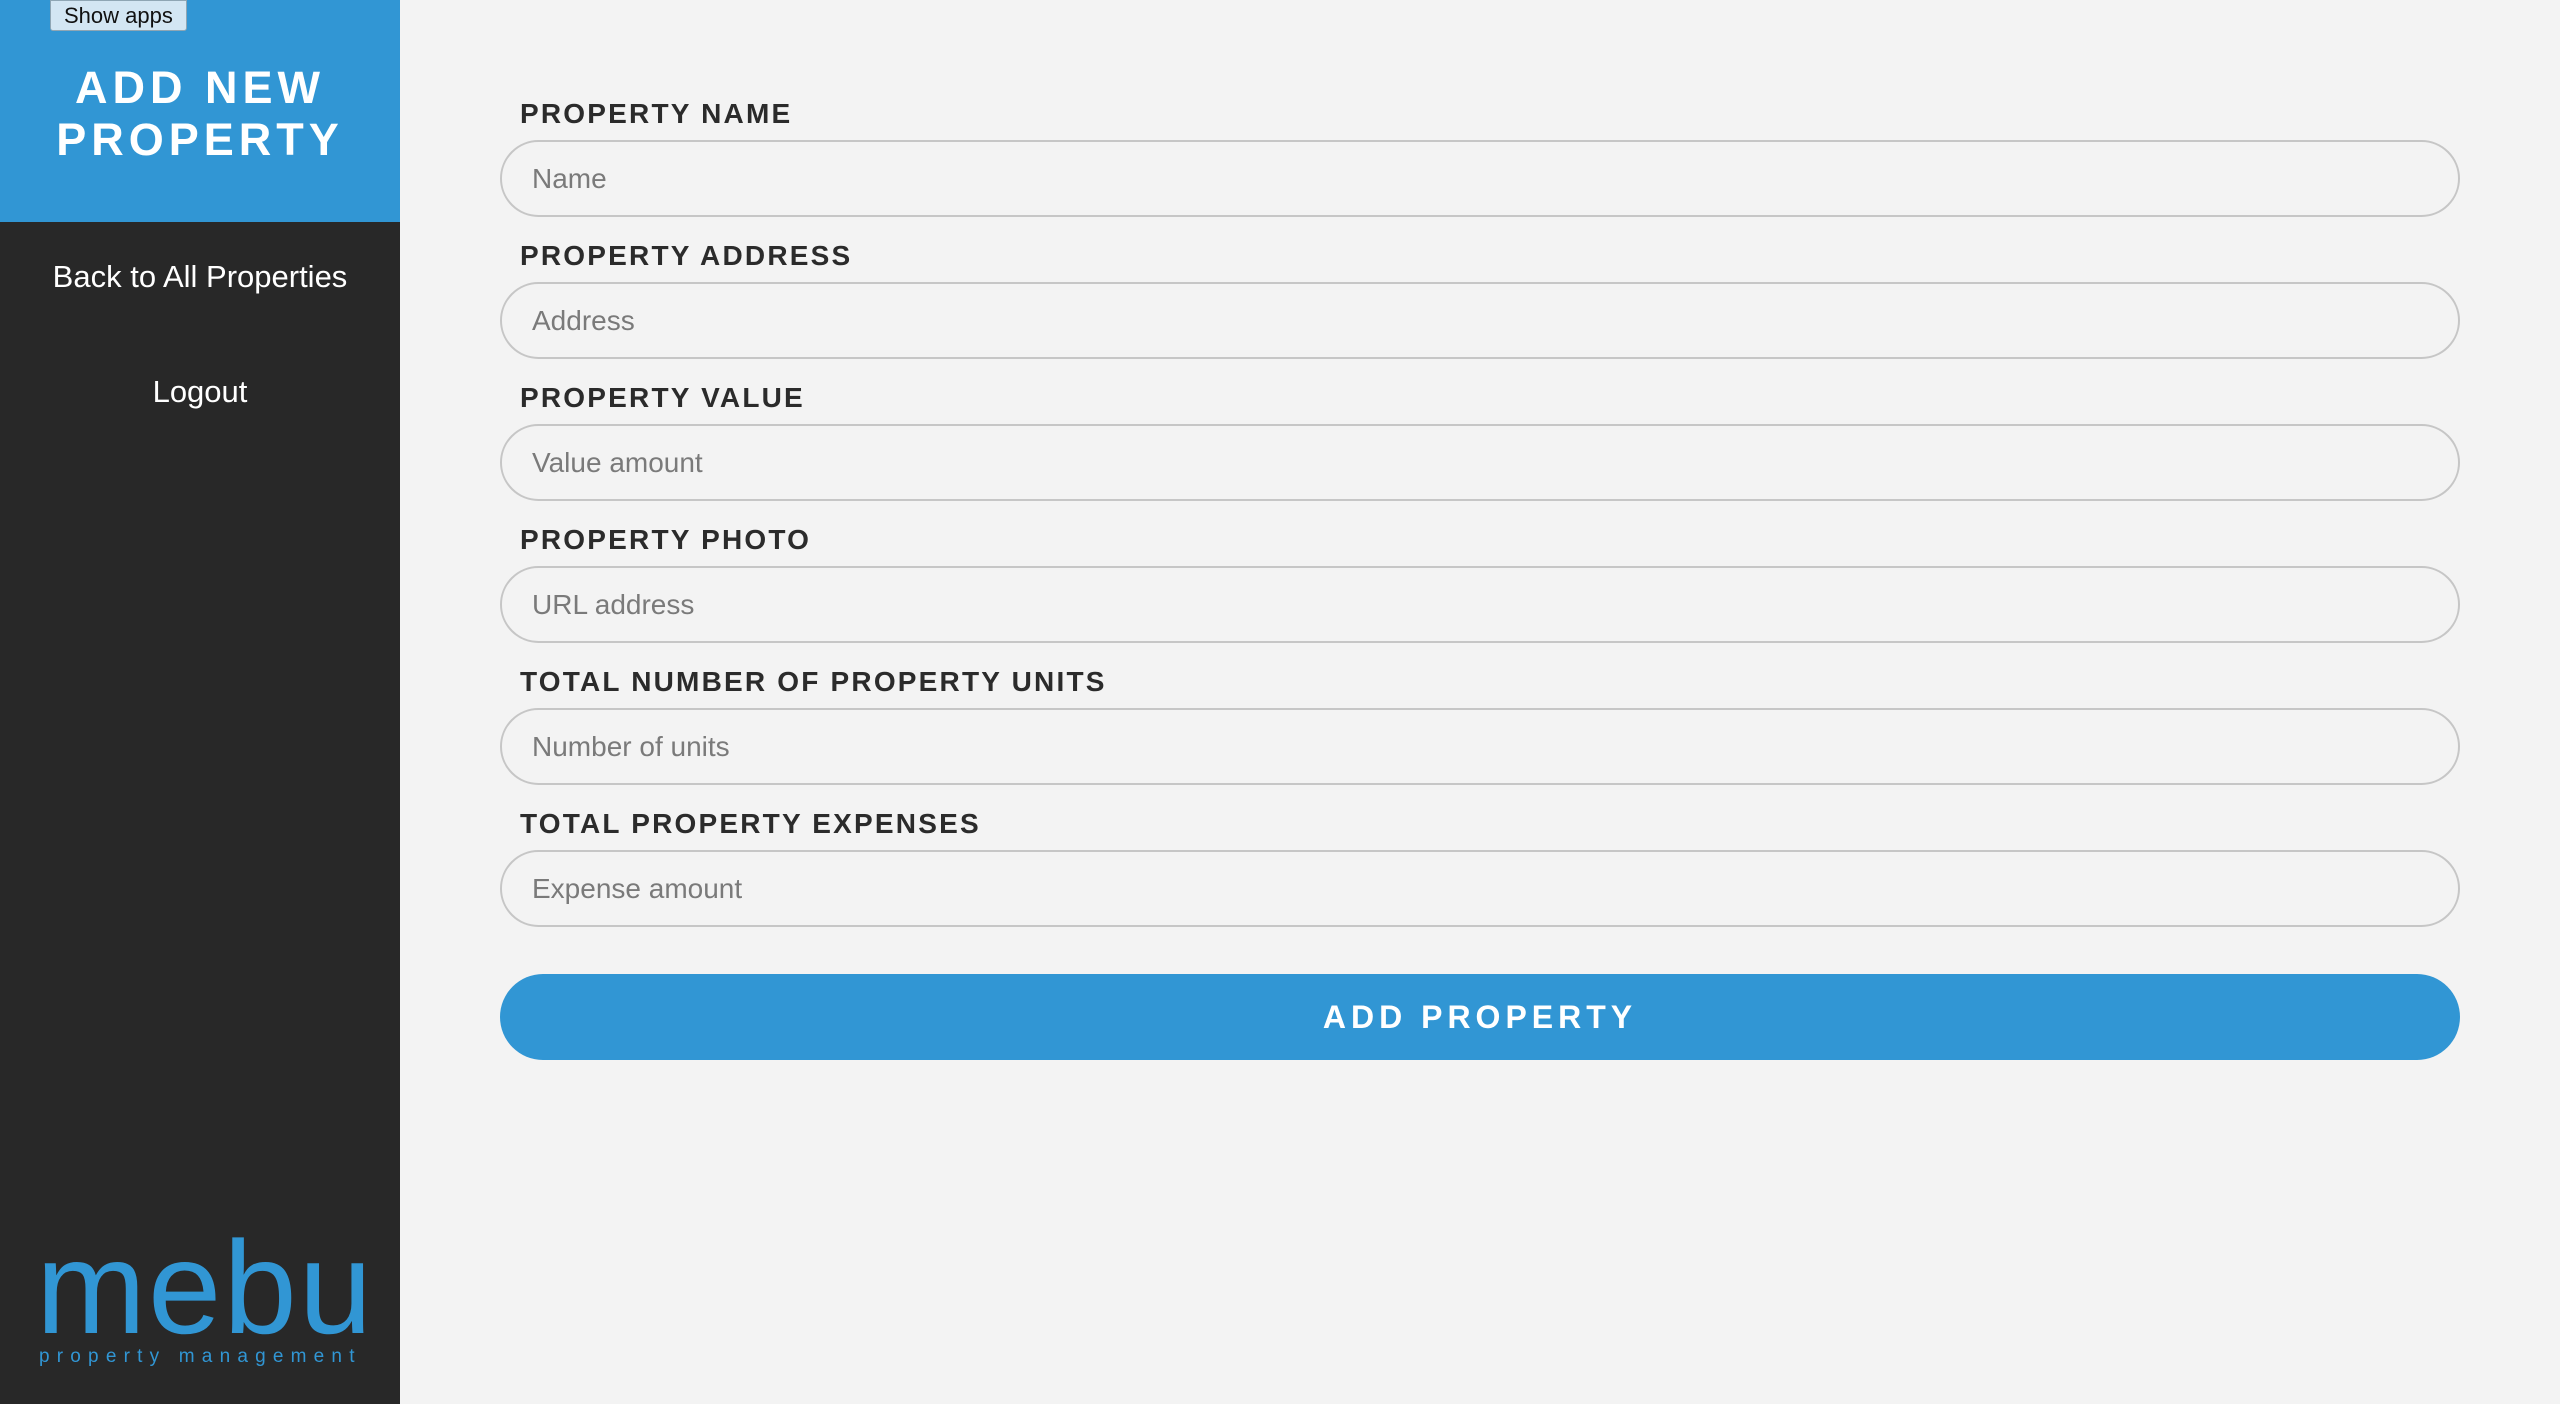 The width and height of the screenshot is (2560, 1404). What do you see at coordinates (1480, 746) in the screenshot?
I see `property-units-input` at bounding box center [1480, 746].